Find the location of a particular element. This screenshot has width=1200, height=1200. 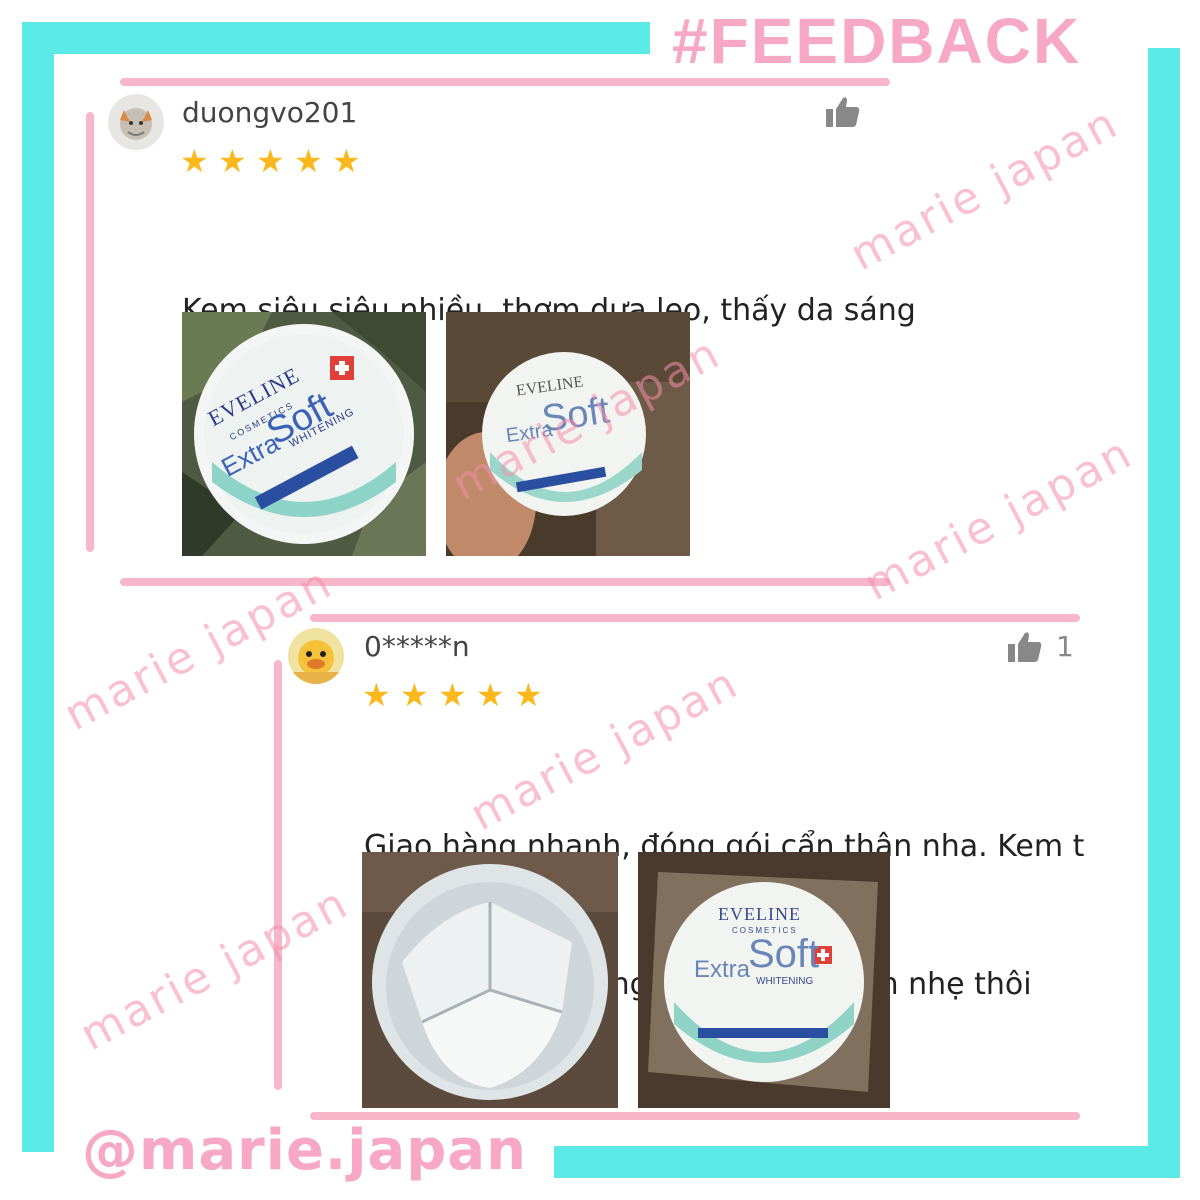

like-count: 1 is located at coordinates (1065, 646).